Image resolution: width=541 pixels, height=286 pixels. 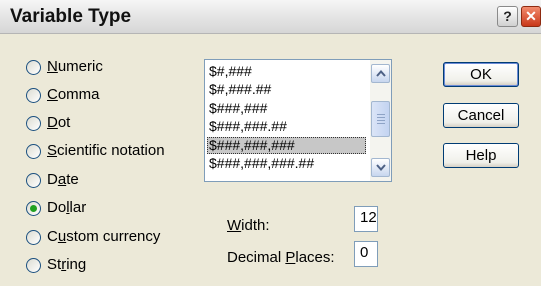 I want to click on chevron-up-icon, so click(x=381, y=73).